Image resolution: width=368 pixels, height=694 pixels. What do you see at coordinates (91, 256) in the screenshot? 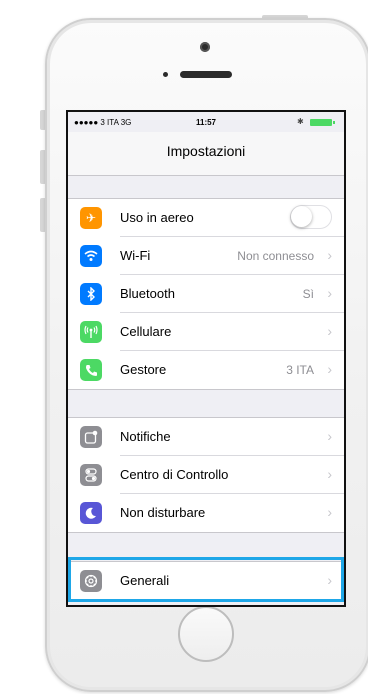
I see `wifi-icon` at bounding box center [91, 256].